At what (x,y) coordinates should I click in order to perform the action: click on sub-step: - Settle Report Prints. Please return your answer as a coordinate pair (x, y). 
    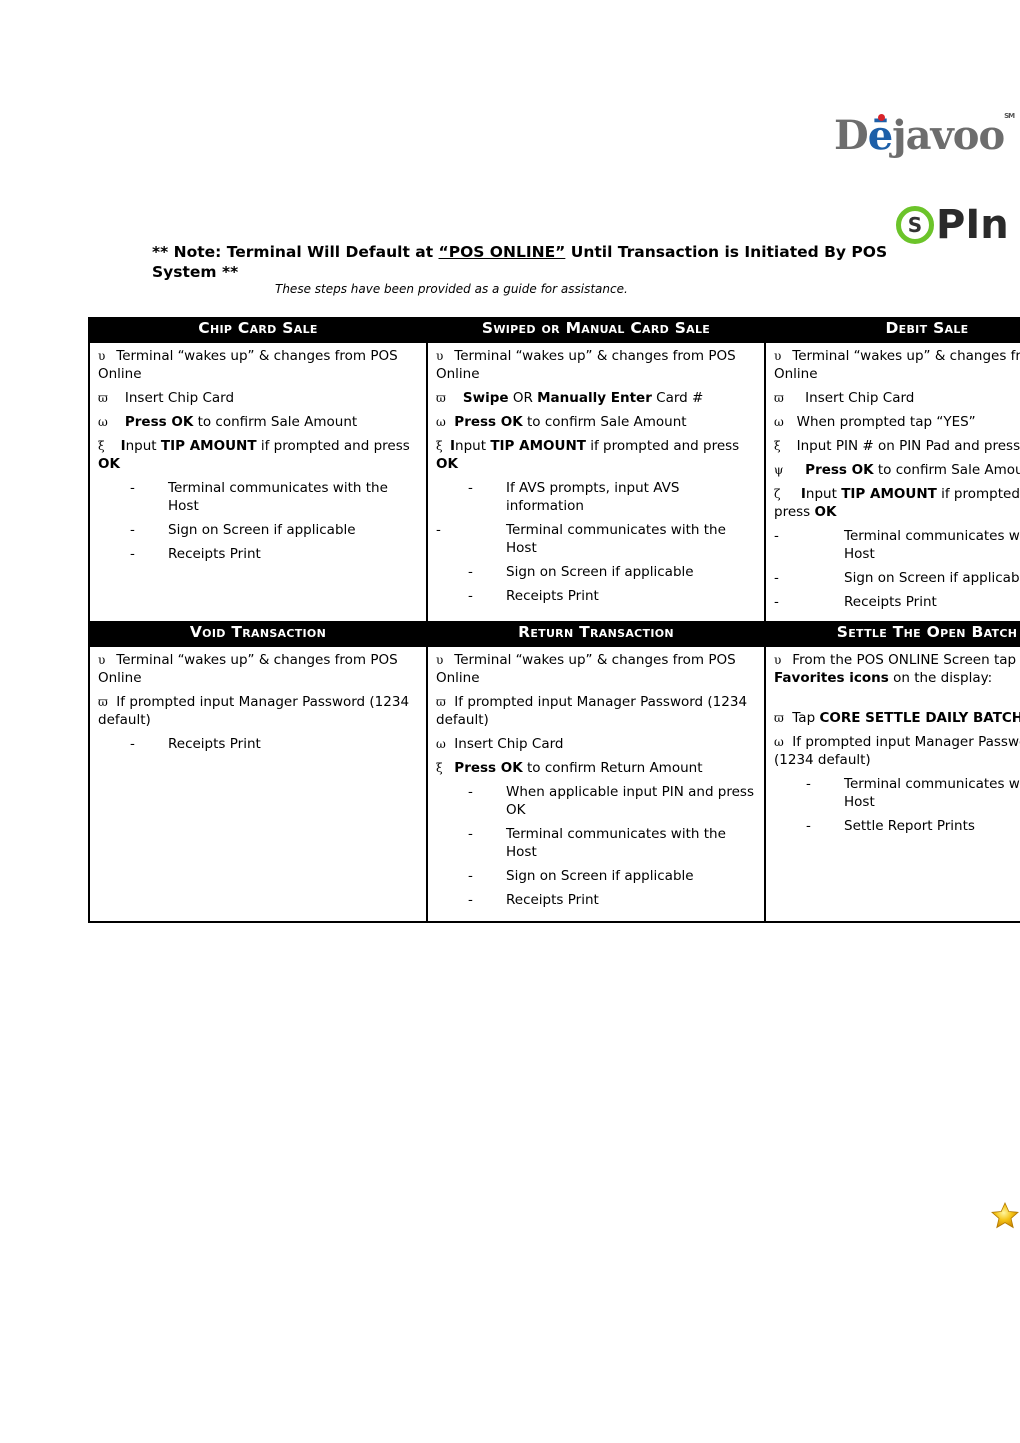
    Looking at the image, I should click on (890, 826).